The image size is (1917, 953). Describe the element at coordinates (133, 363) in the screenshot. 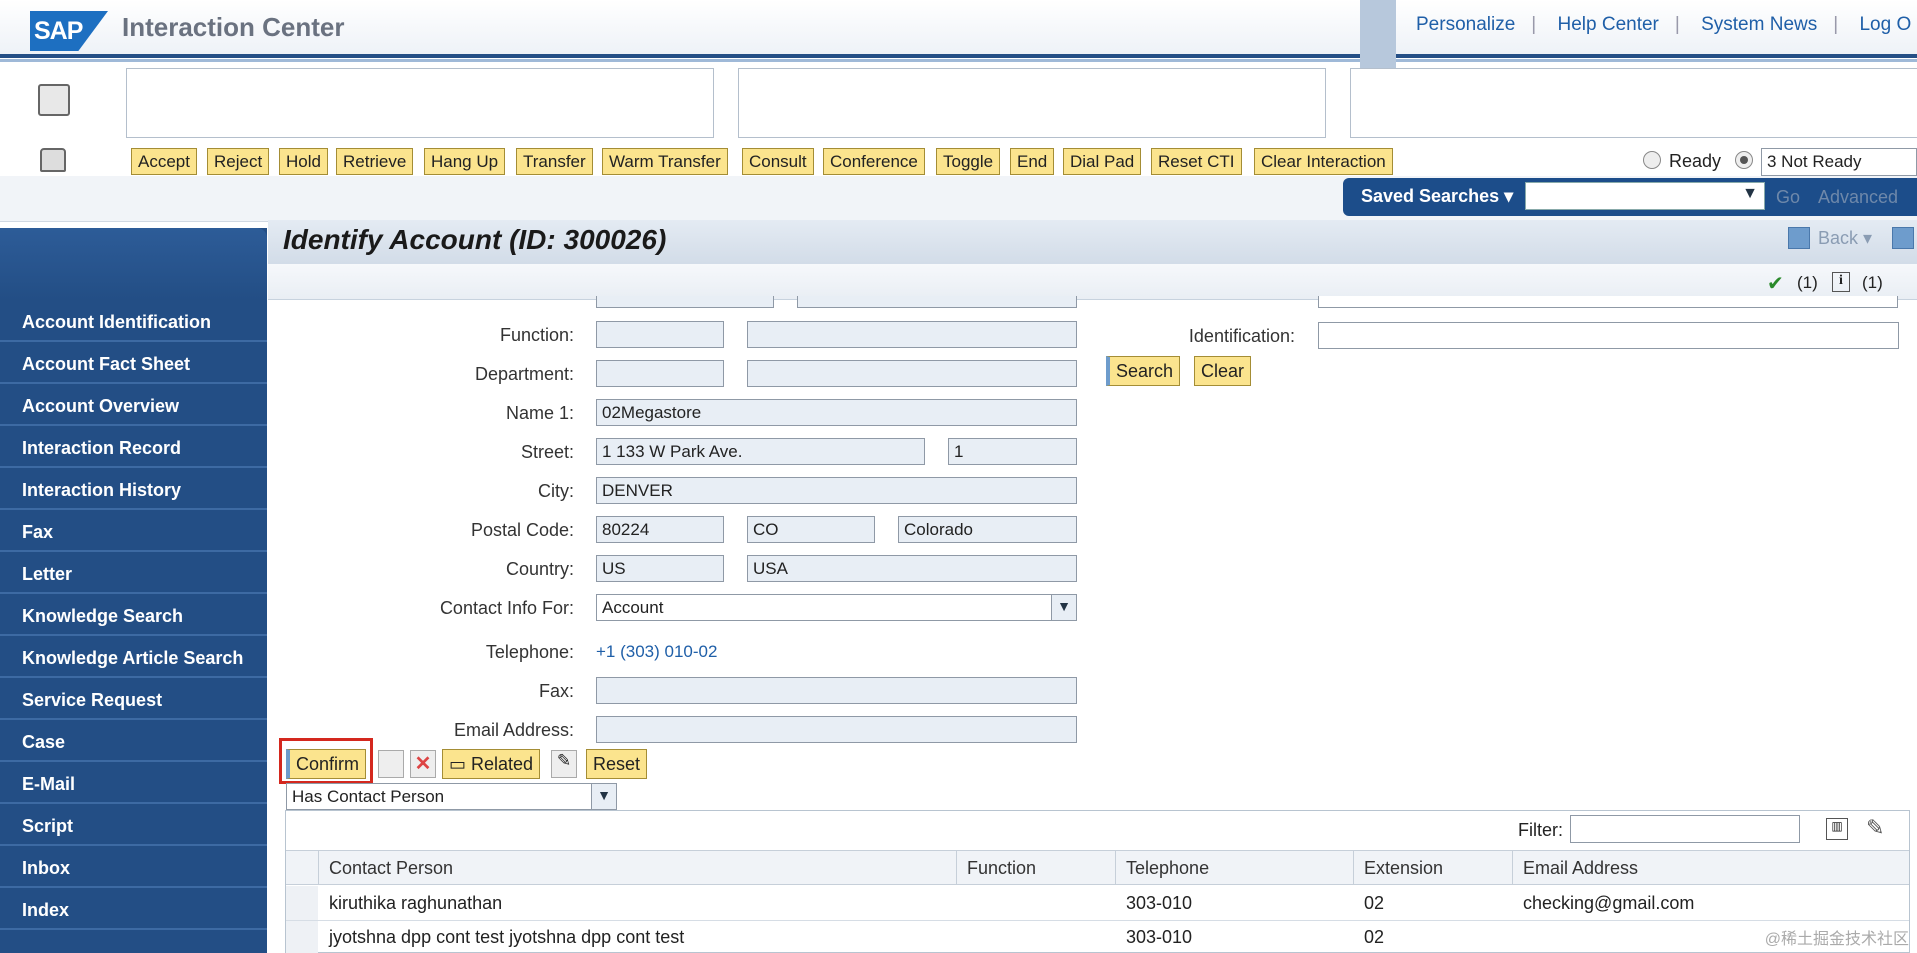

I see `nav-item-account-fact-sheet: Account Fact Sheet` at that location.